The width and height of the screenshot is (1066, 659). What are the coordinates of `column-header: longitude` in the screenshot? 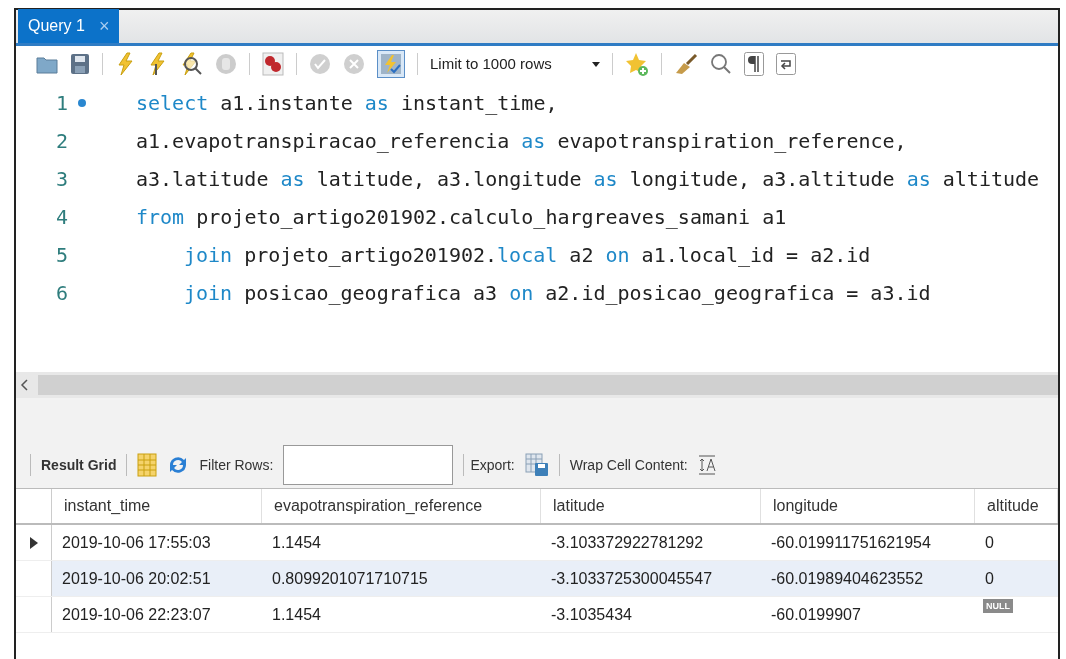 It's located at (868, 506).